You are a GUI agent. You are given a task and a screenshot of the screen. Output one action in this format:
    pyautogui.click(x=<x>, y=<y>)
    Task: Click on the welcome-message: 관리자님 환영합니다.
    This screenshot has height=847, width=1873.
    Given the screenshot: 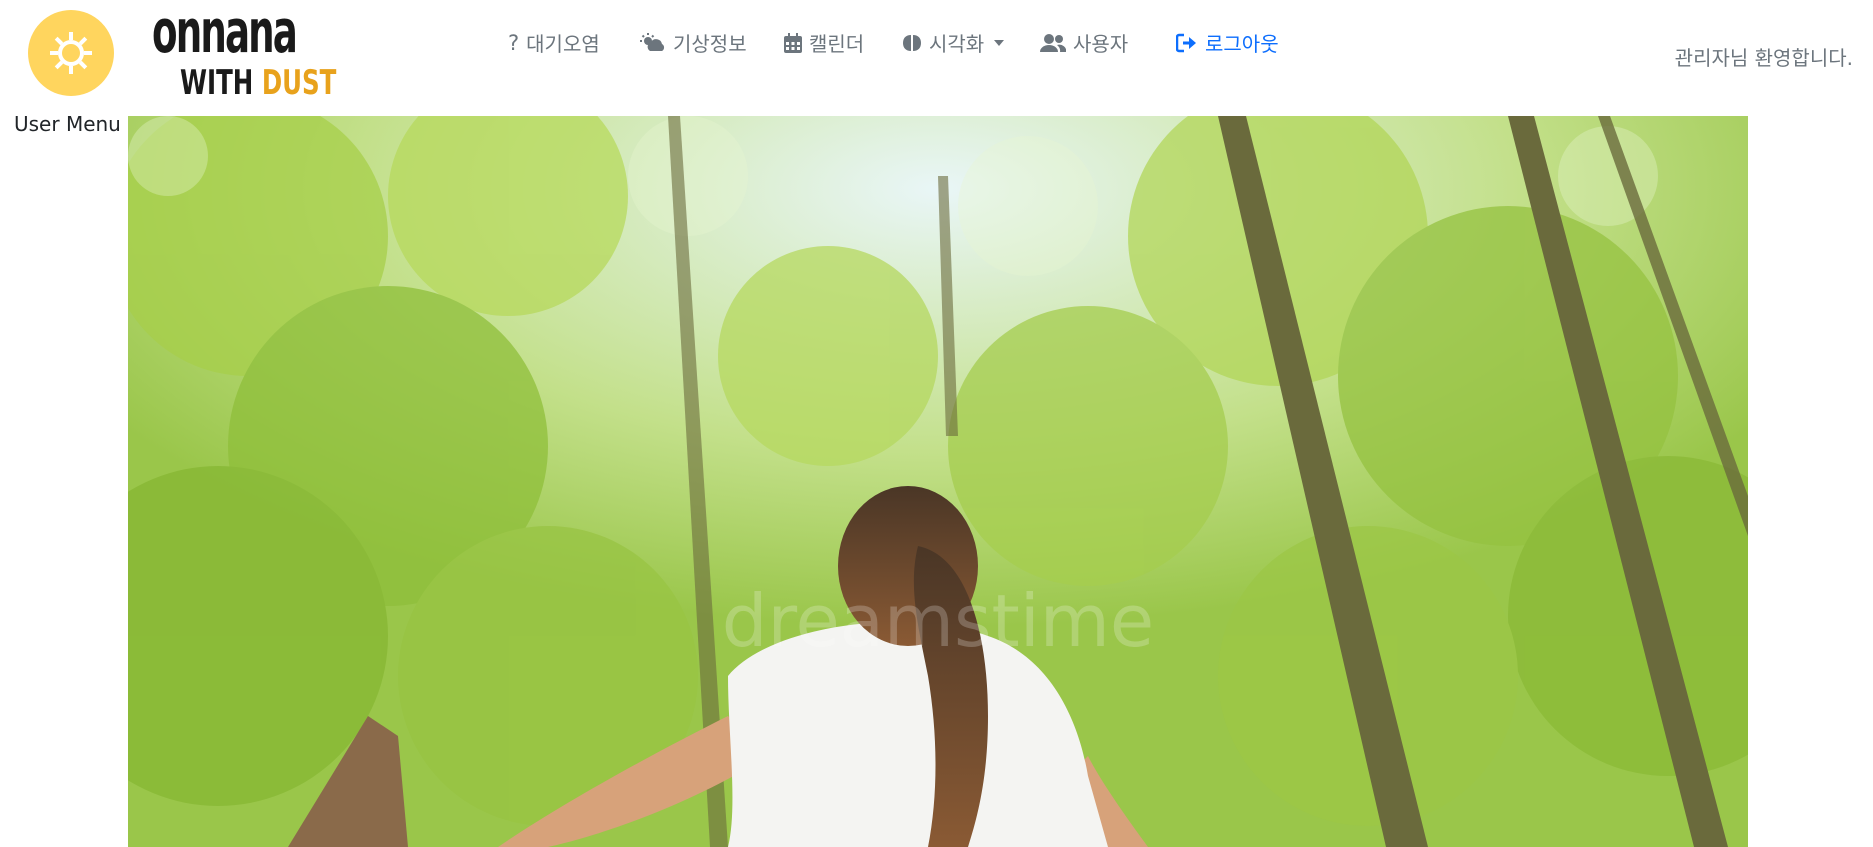 What is the action you would take?
    pyautogui.click(x=1763, y=58)
    